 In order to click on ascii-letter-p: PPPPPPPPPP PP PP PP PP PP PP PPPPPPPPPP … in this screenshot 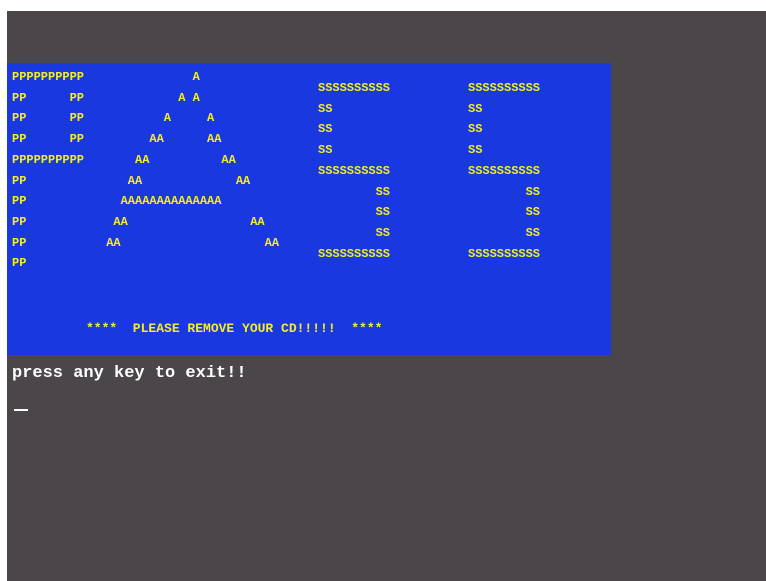, I will do `click(48, 170)`.